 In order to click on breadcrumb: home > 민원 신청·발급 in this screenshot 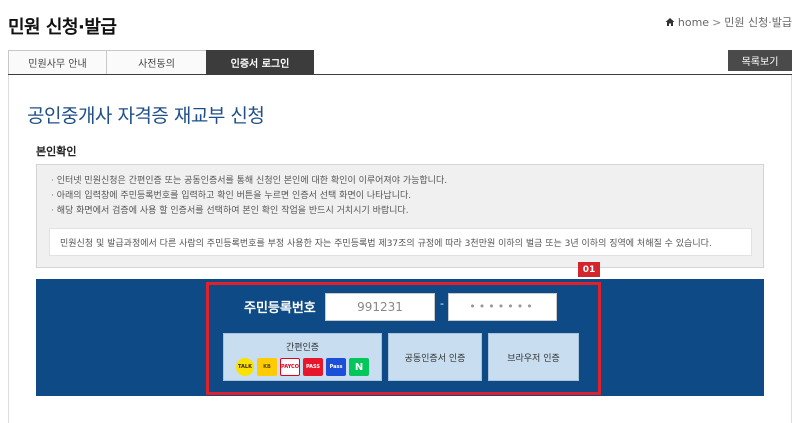, I will do `click(728, 22)`.